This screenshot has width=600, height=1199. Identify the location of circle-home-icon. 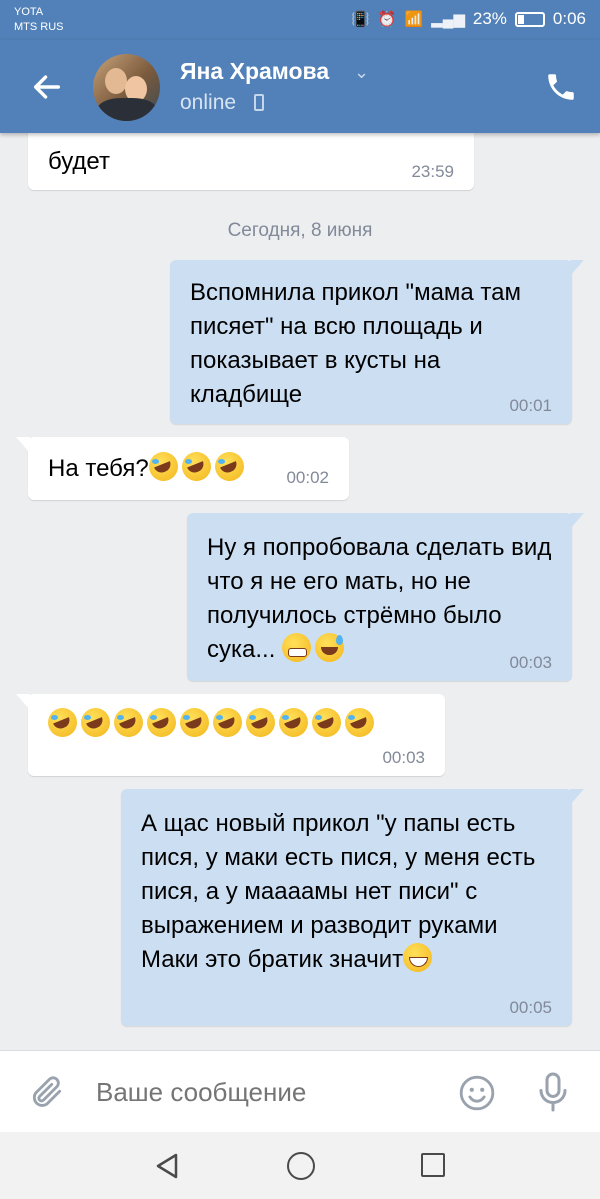
(301, 1166).